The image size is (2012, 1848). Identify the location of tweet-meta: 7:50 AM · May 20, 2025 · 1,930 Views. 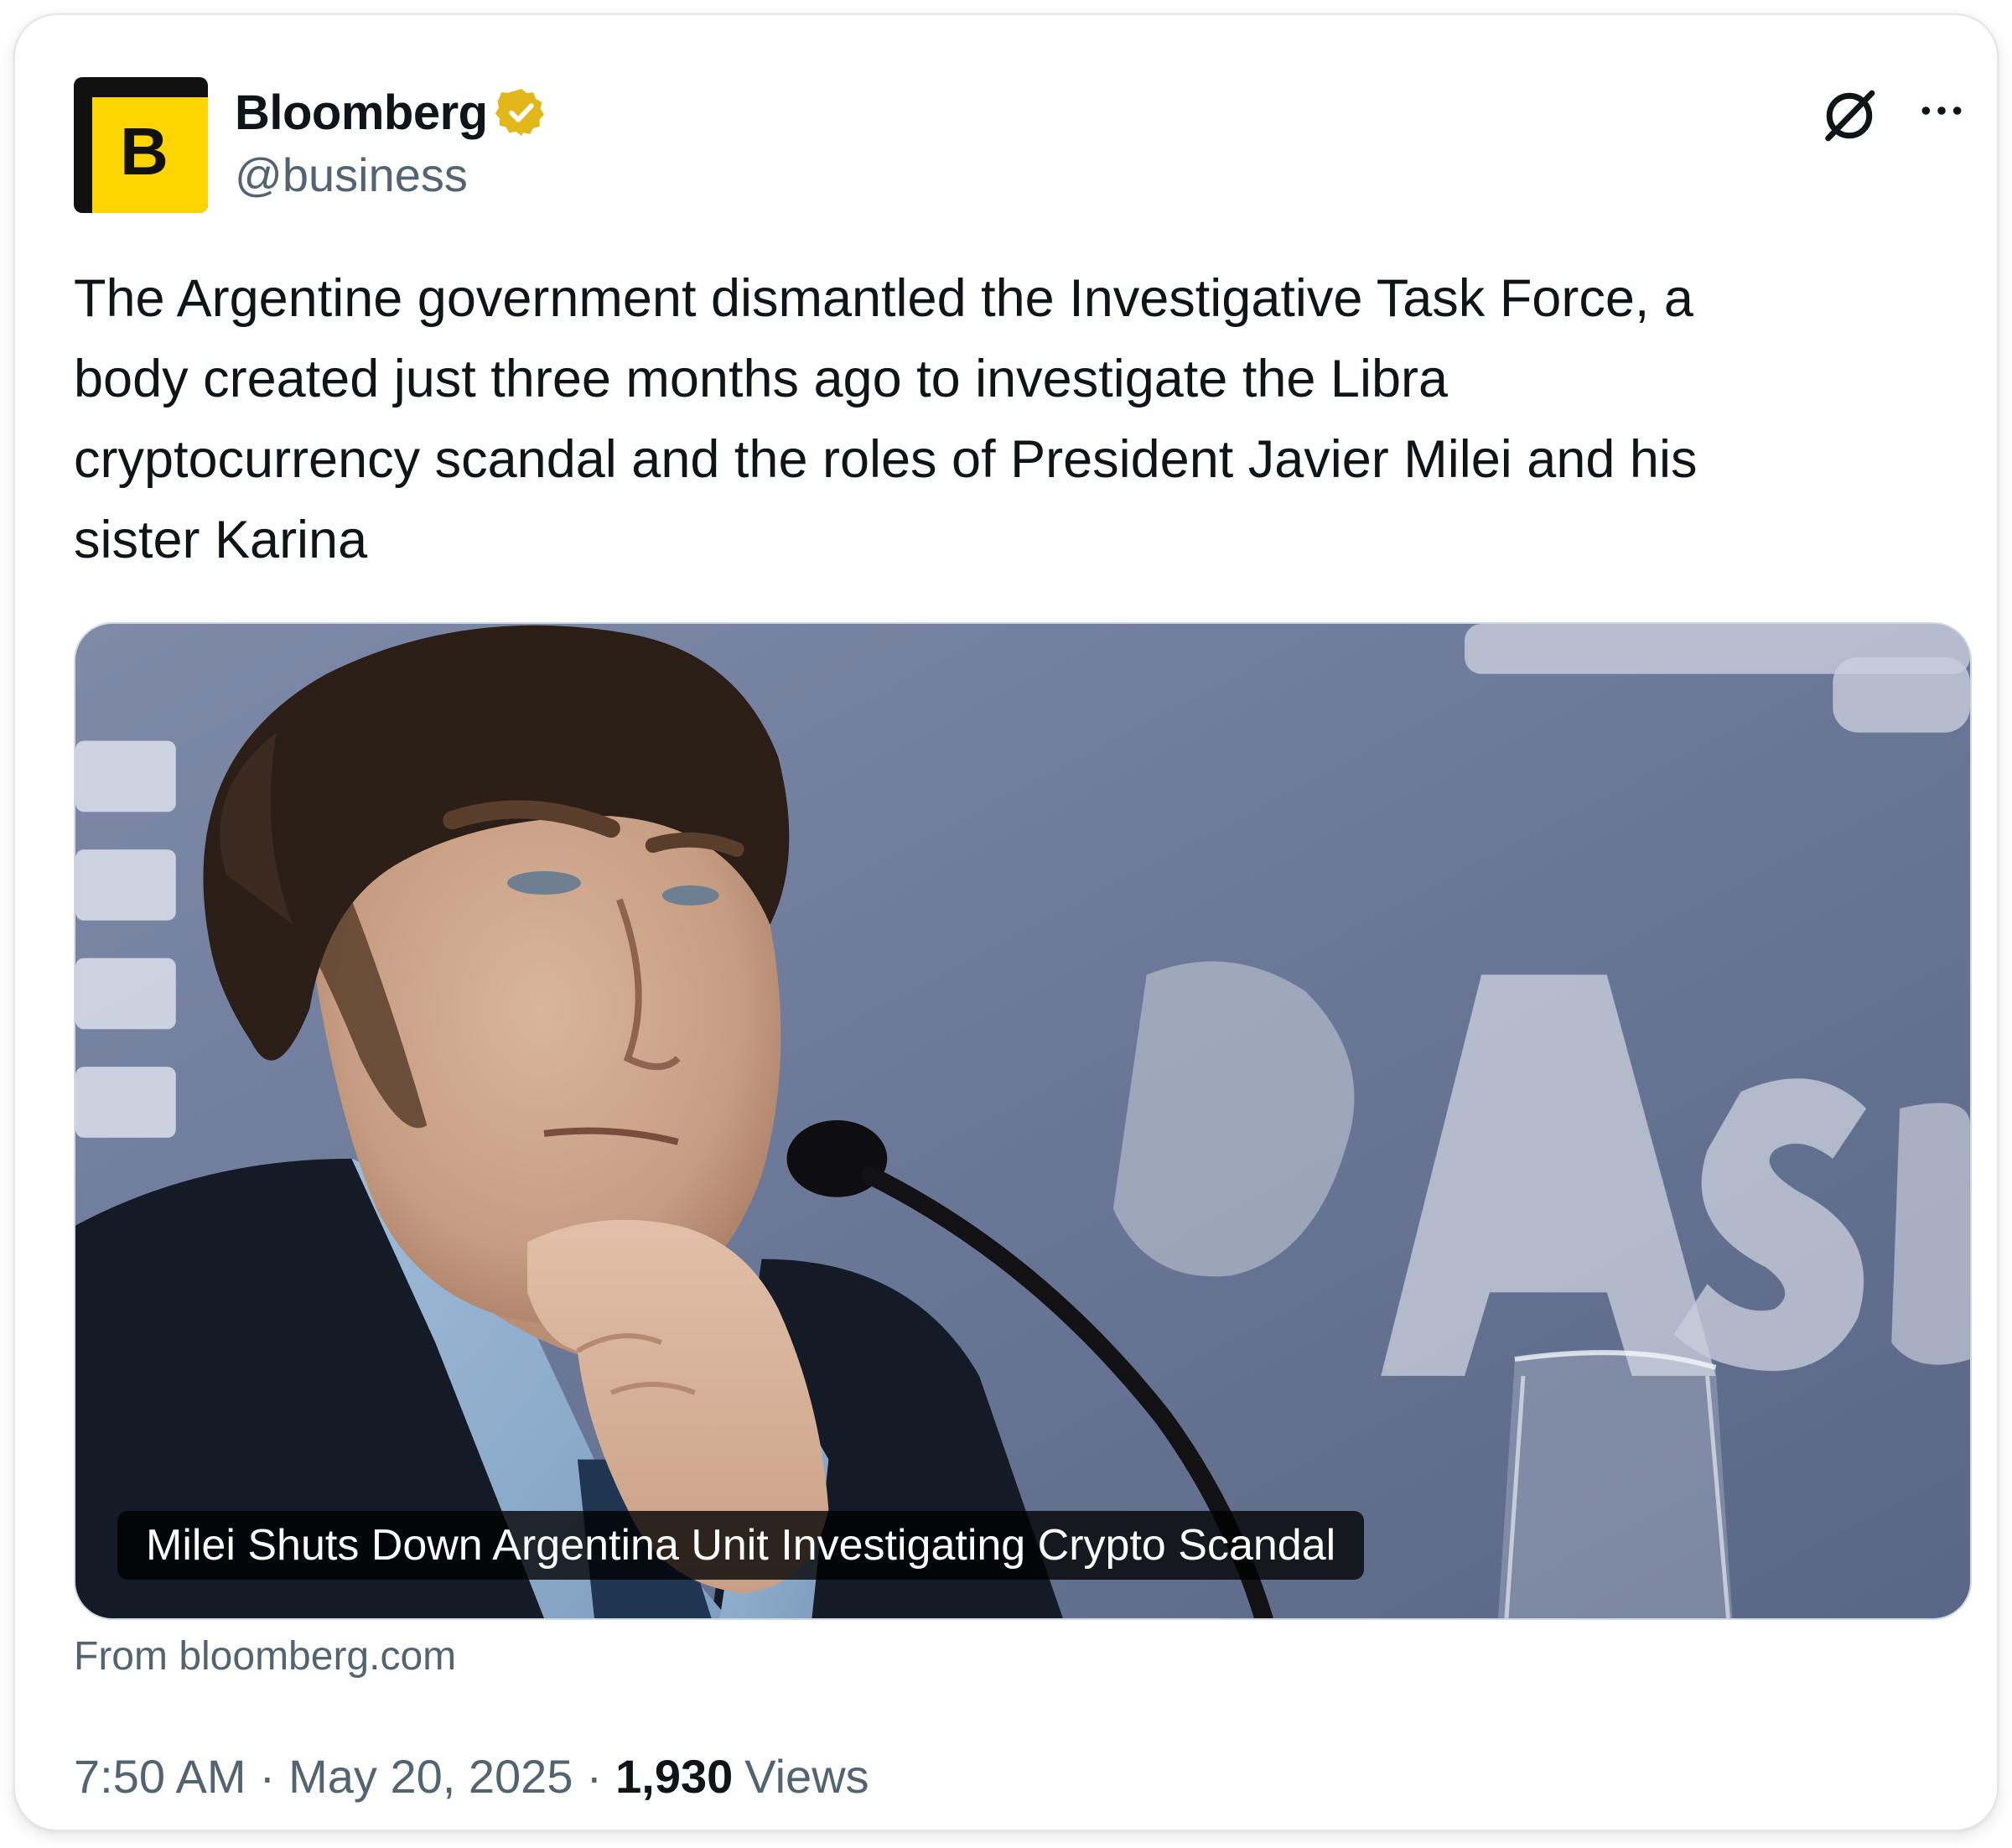
(471, 1777).